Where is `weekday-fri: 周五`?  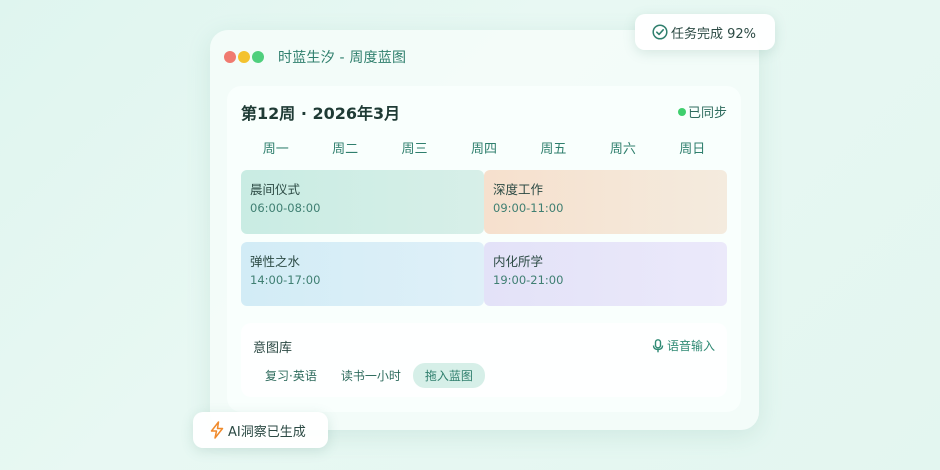 weekday-fri: 周五 is located at coordinates (553, 147).